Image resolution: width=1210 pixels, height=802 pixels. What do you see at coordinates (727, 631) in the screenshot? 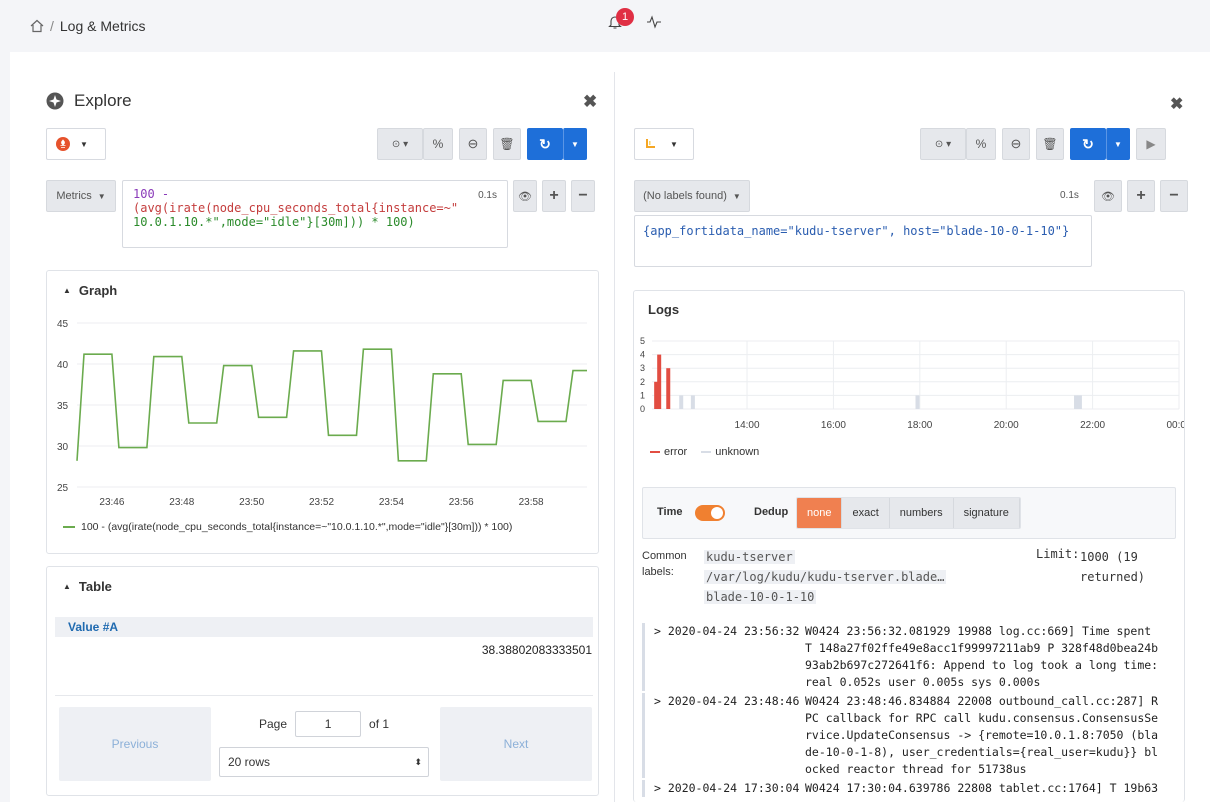
I see `log-timestamp: > 2020-04-24 23:56:32` at bounding box center [727, 631].